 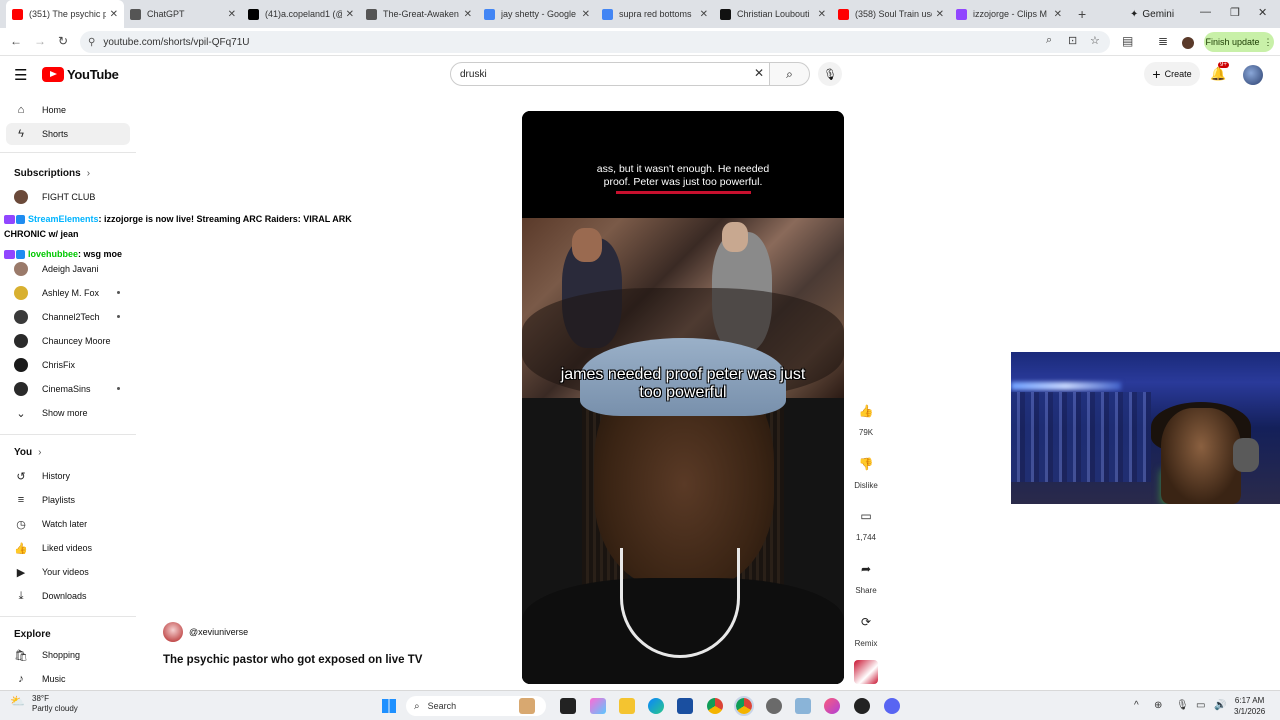 What do you see at coordinates (135, 14) in the screenshot?
I see `chatgpt-icon` at bounding box center [135, 14].